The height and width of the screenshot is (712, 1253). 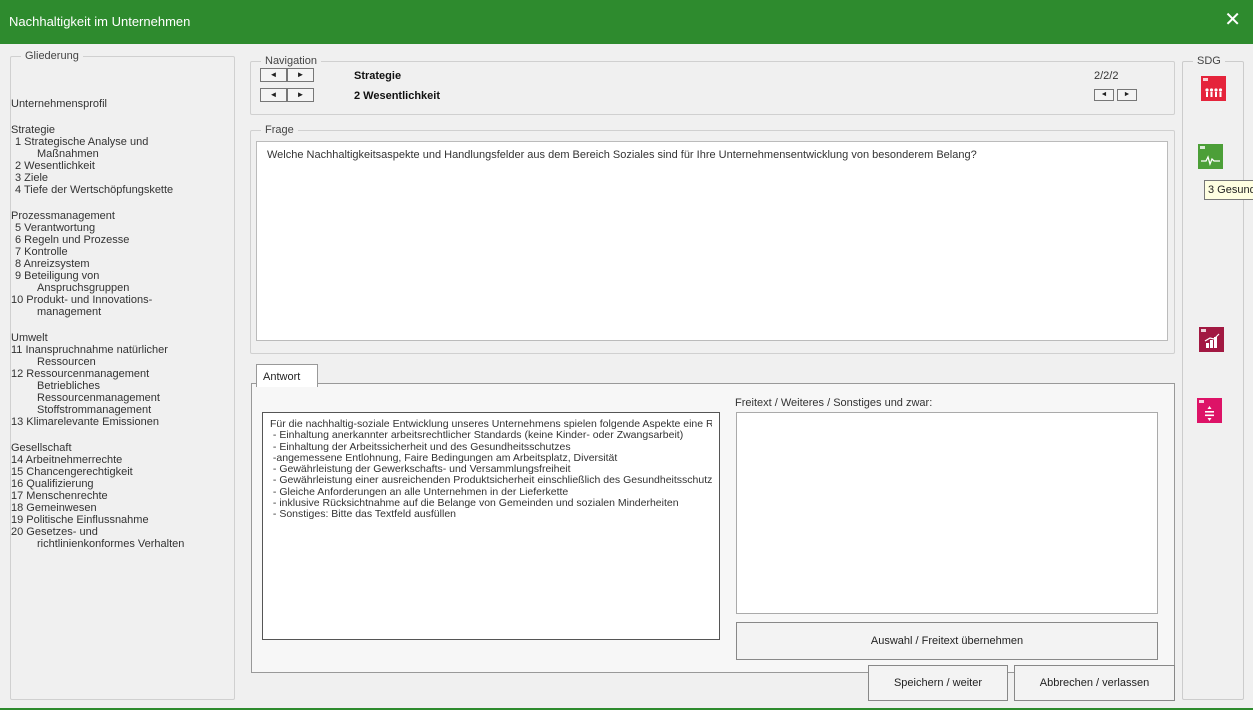 I want to click on outline-item: Prozessmanagement, so click(x=122, y=216).